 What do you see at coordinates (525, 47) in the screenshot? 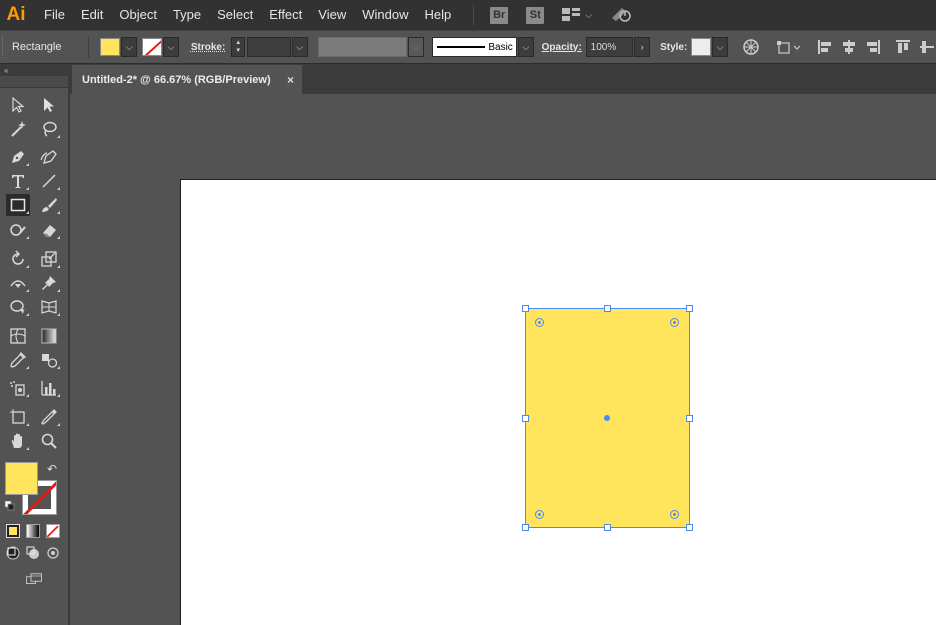
I see `brush-dropdown: ⌵` at bounding box center [525, 47].